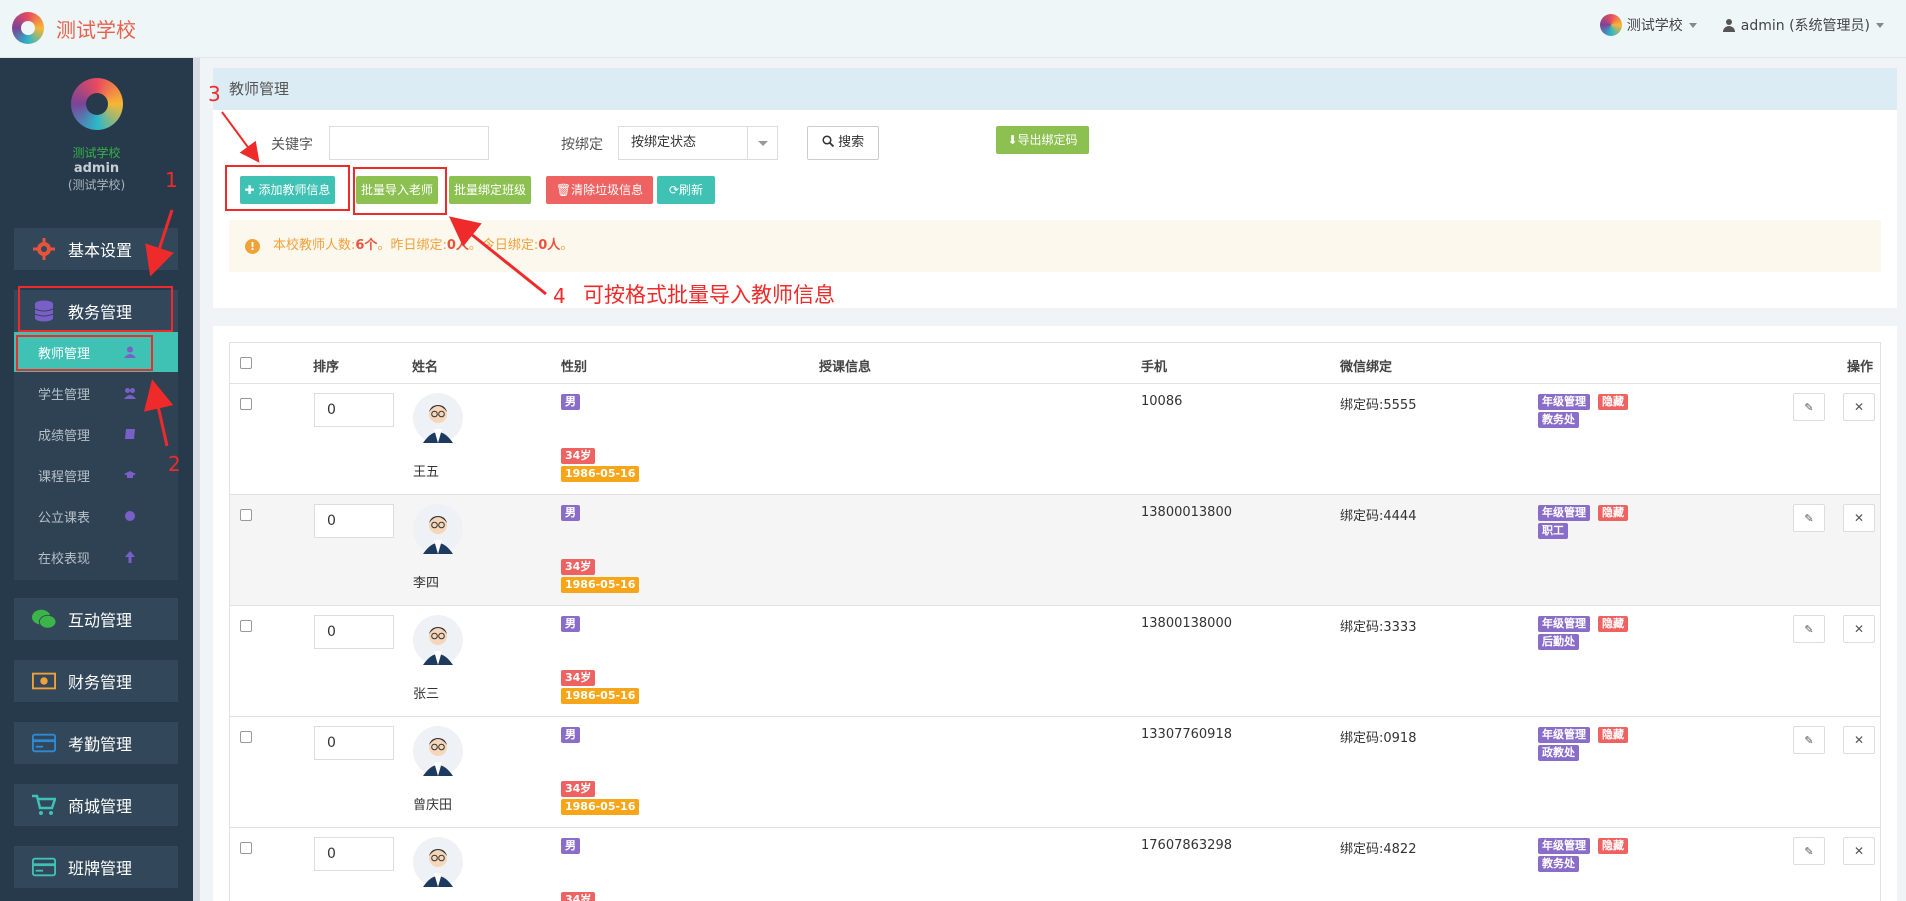 Image resolution: width=1906 pixels, height=901 pixels. I want to click on header-gender: 性别, so click(574, 367).